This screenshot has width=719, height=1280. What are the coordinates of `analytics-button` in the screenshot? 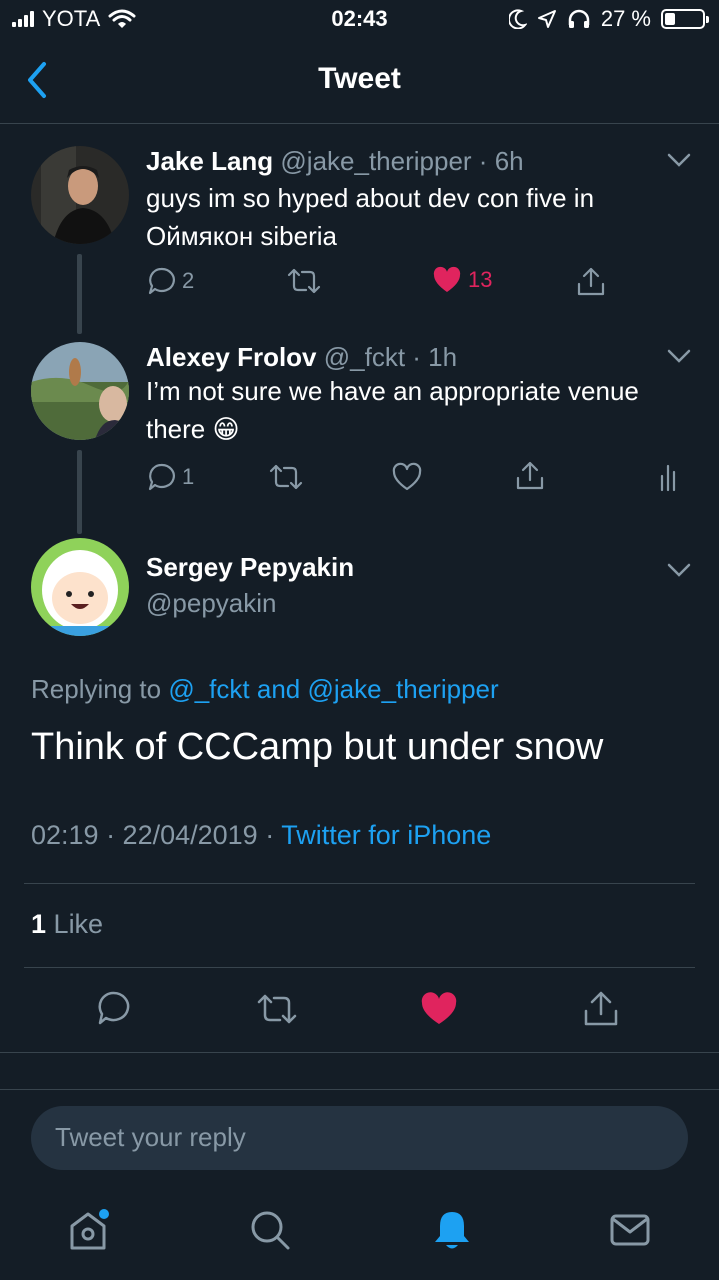 It's located at (670, 477).